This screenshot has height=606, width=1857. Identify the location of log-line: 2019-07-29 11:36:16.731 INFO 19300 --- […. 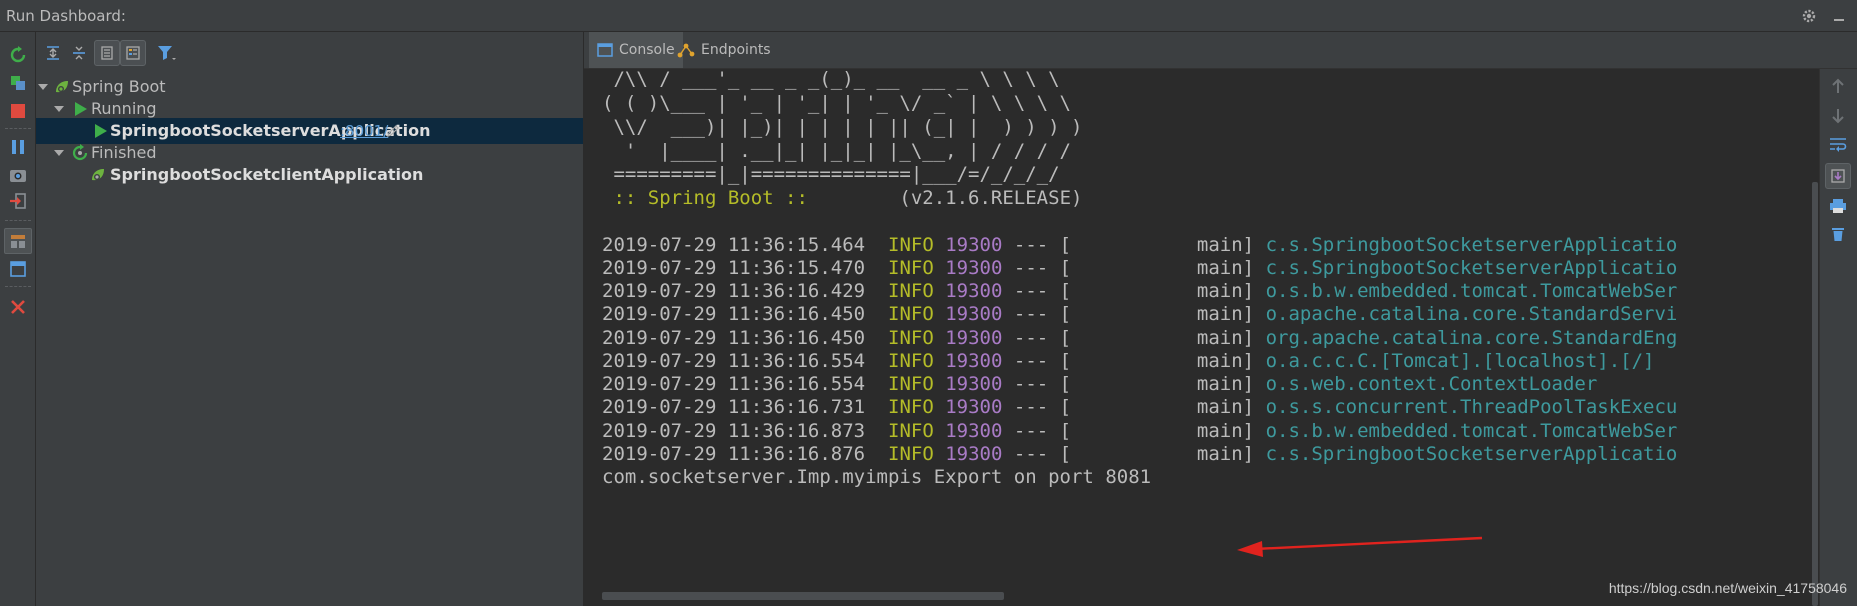
(1139, 407).